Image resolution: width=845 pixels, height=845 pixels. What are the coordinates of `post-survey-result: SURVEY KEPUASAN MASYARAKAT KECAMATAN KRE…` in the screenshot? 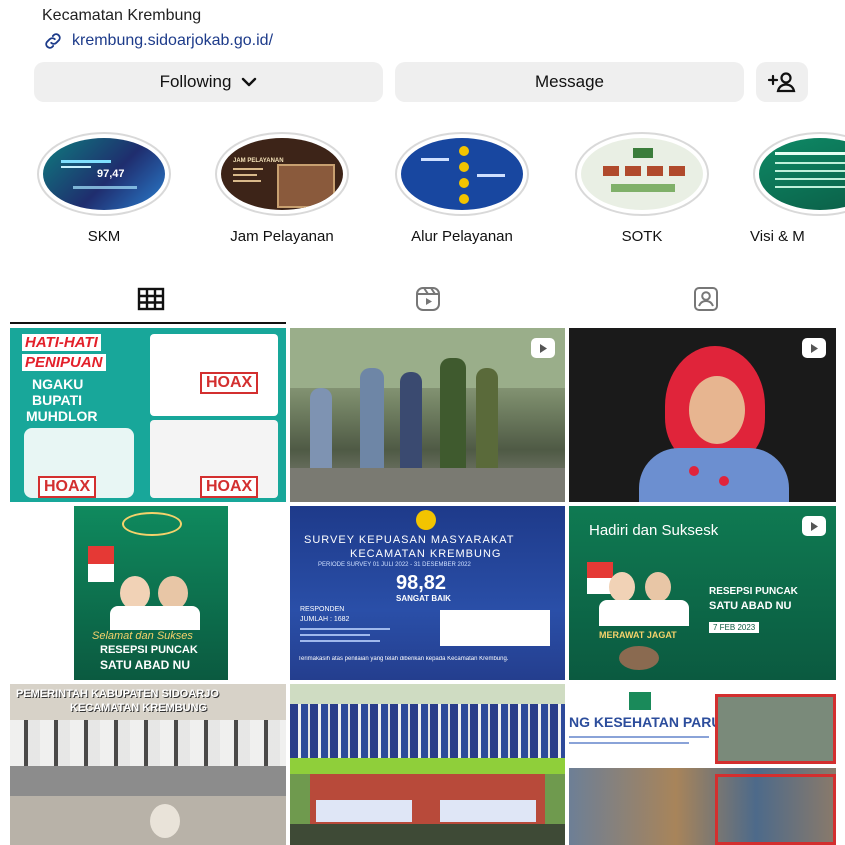 It's located at (427, 593).